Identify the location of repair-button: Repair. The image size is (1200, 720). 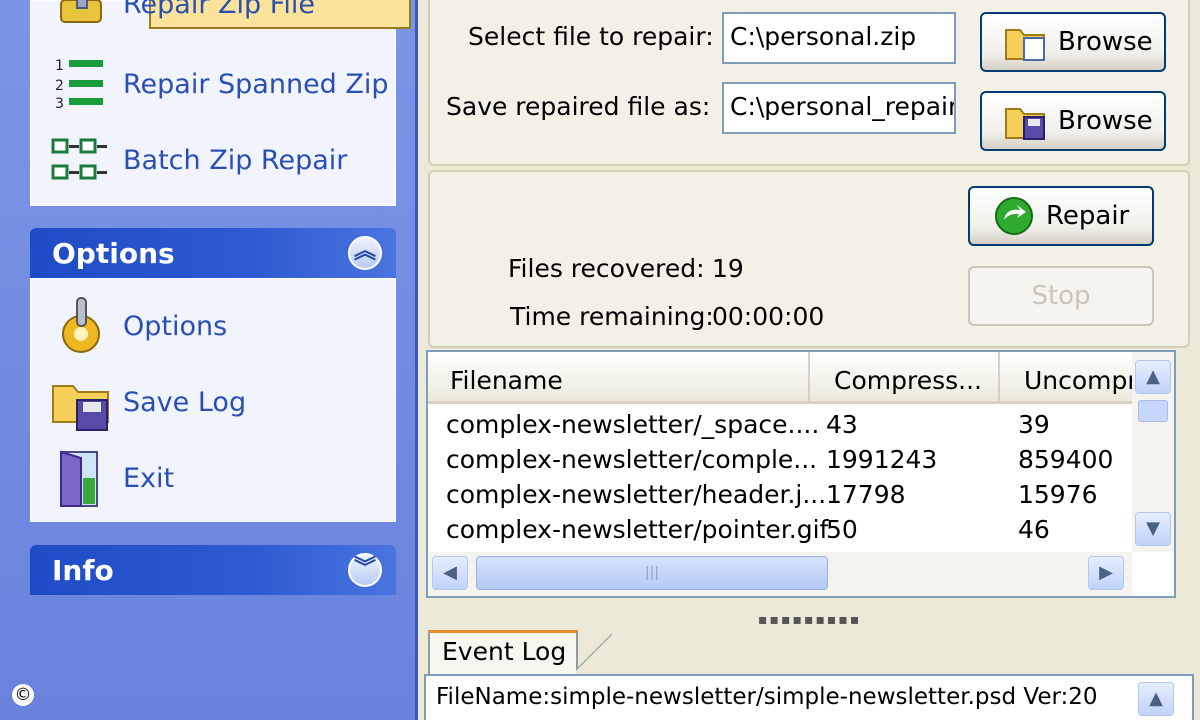
(1061, 216).